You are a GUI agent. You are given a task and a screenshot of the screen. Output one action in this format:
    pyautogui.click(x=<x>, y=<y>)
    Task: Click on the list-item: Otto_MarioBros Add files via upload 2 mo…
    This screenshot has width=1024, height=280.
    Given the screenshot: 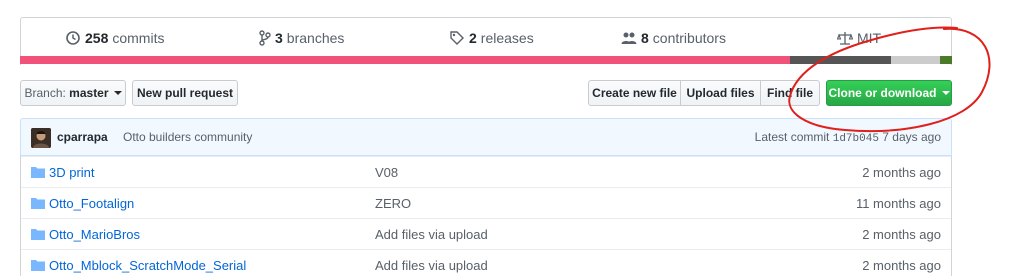 What is the action you would take?
    pyautogui.click(x=486, y=233)
    